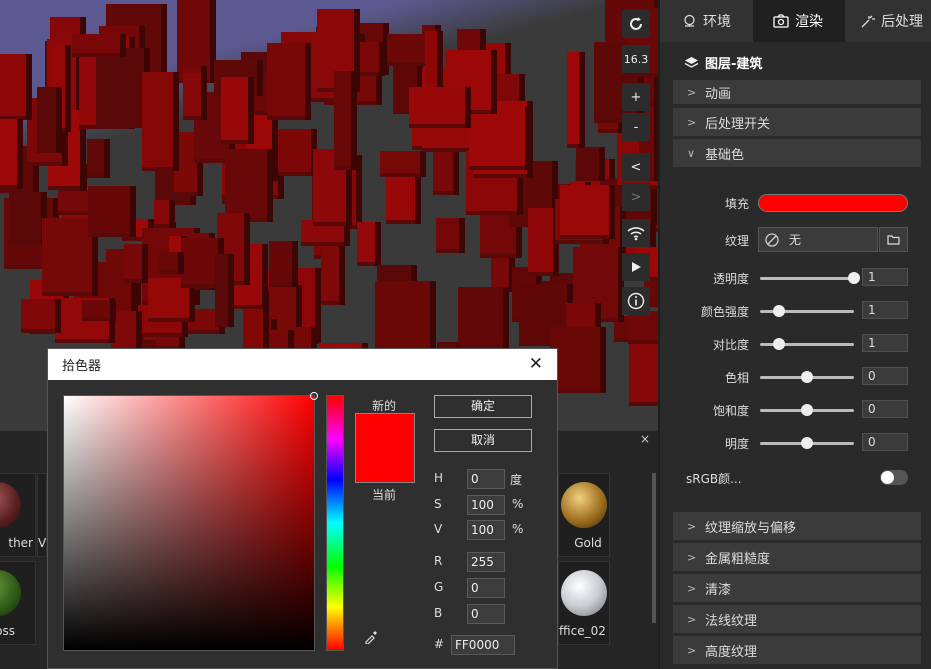 The width and height of the screenshot is (931, 669). What do you see at coordinates (797, 588) in the screenshot?
I see `section-clearcoat: > 清漆` at bounding box center [797, 588].